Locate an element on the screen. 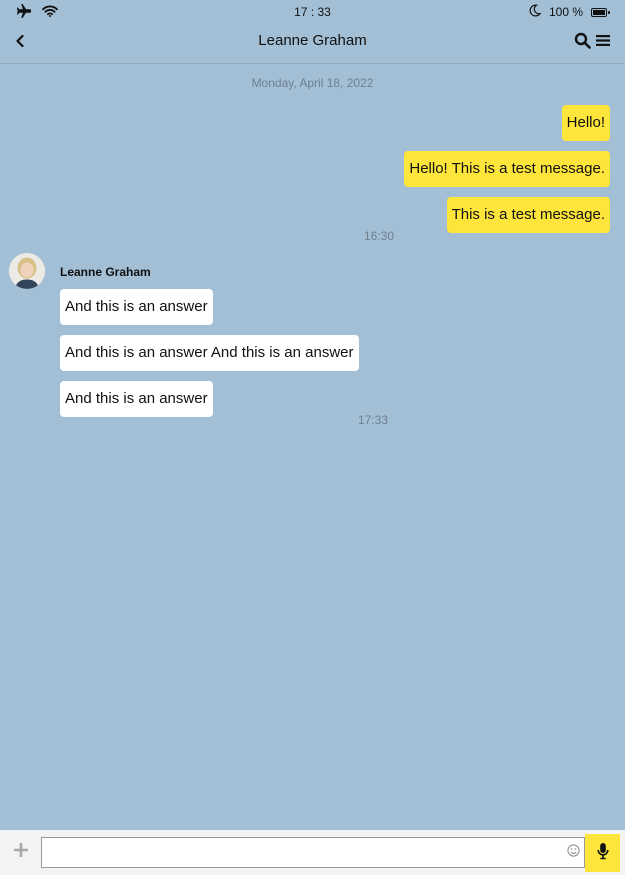  incoming-timestamp: 17:33 is located at coordinates (373, 420).